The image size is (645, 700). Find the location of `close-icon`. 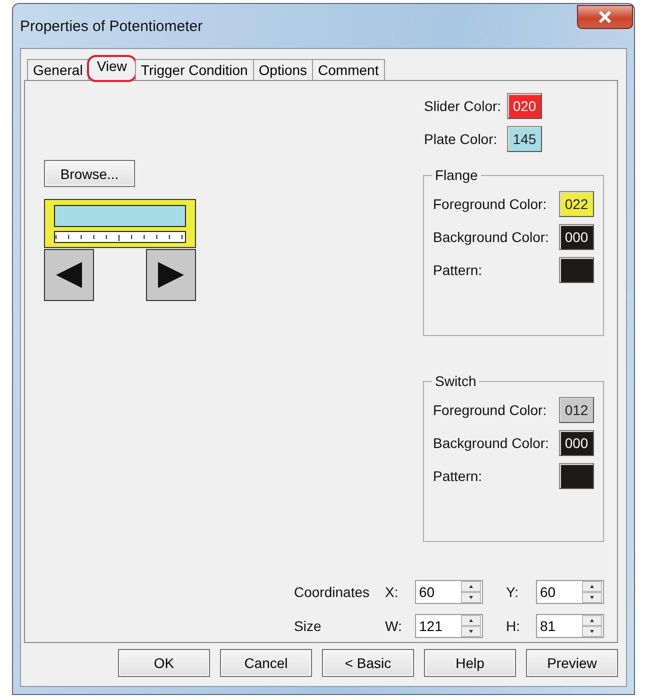

close-icon is located at coordinates (605, 17).